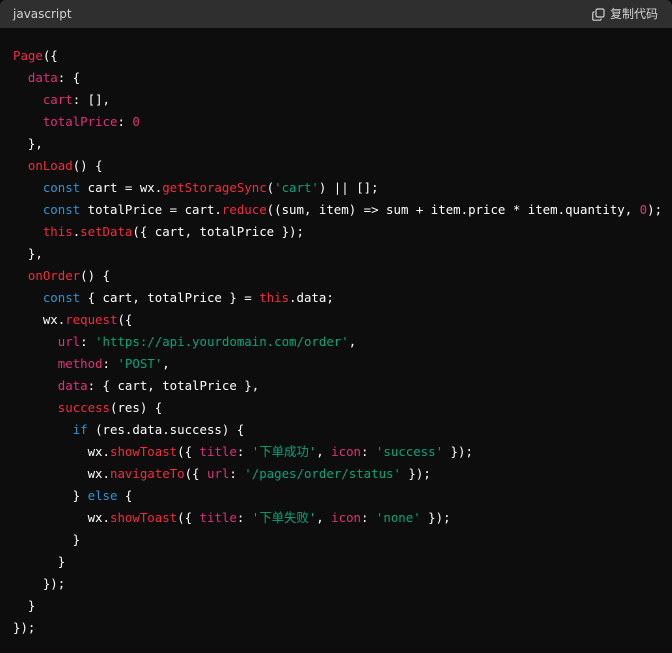  I want to click on code-token: cart, so click(57, 99).